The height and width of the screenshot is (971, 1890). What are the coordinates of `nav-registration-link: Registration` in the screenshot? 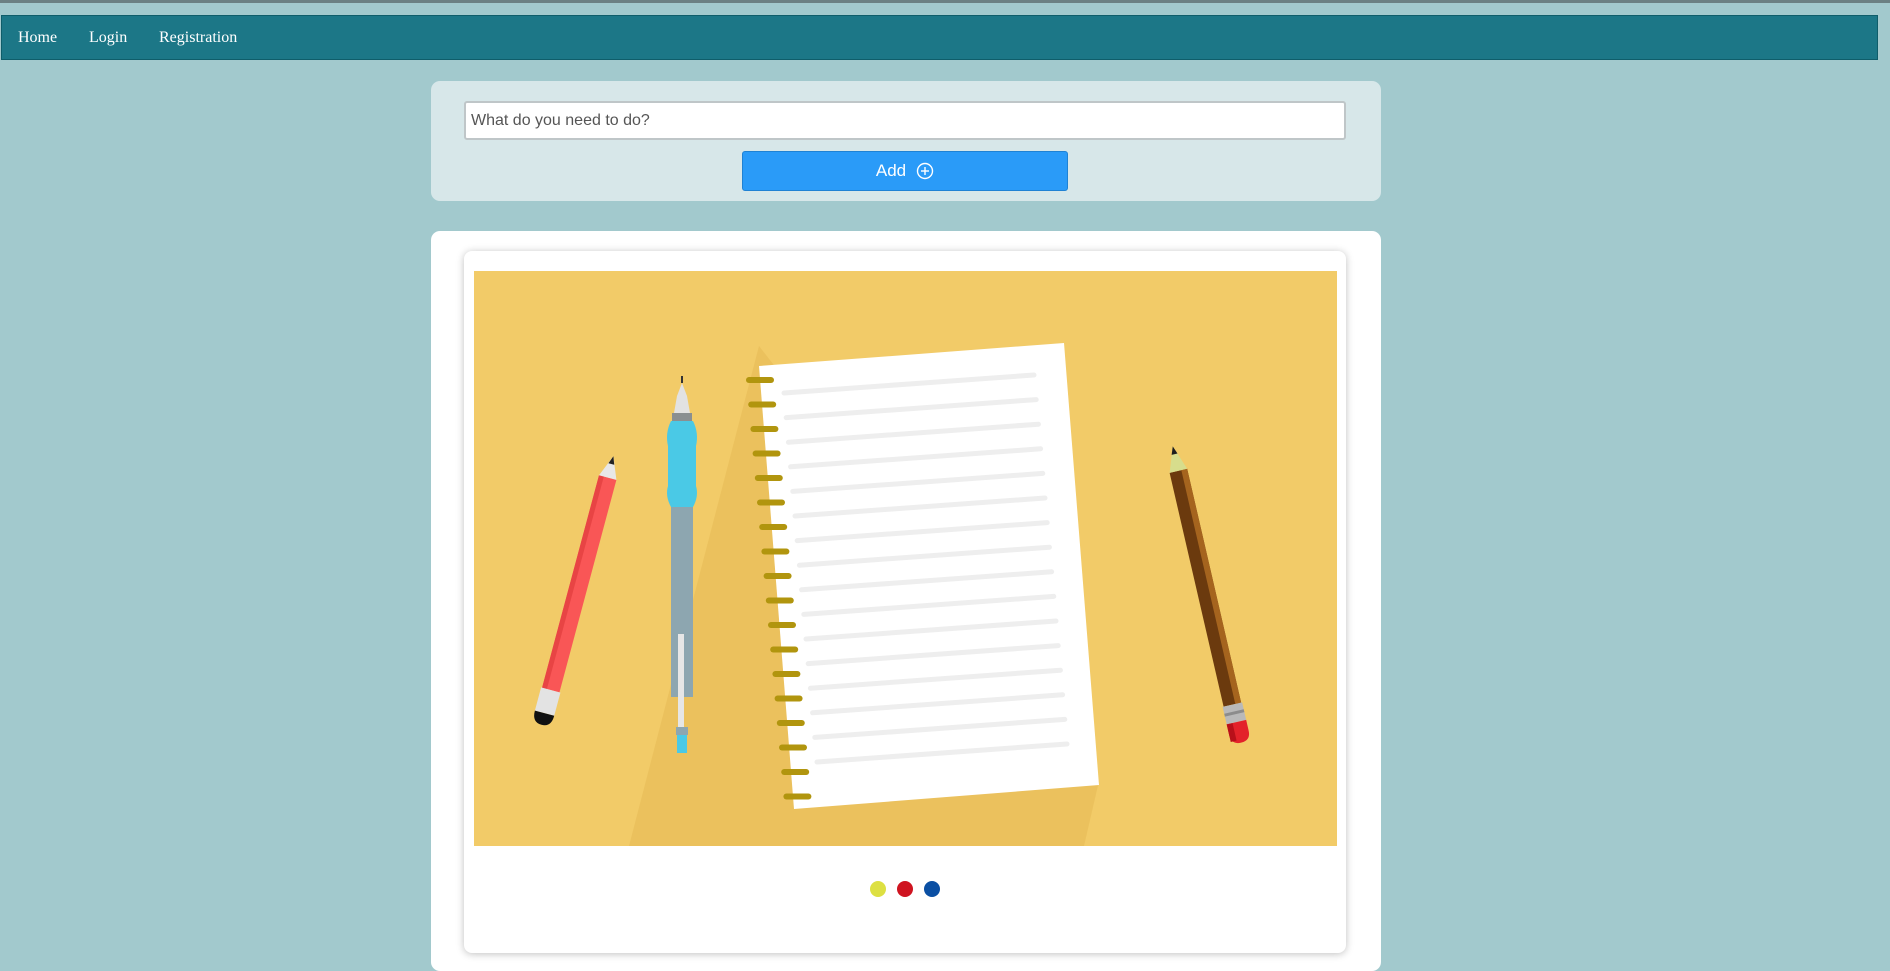 It's located at (198, 38).